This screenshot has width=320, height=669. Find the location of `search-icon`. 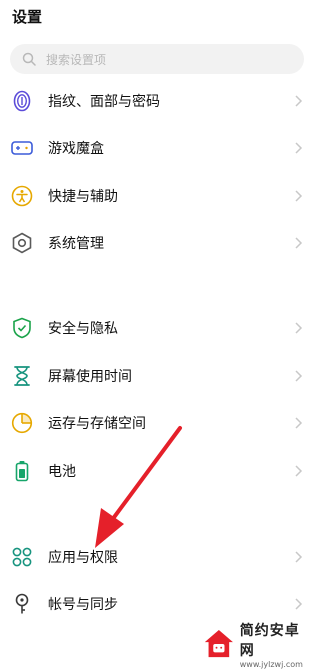

search-icon is located at coordinates (29, 59).